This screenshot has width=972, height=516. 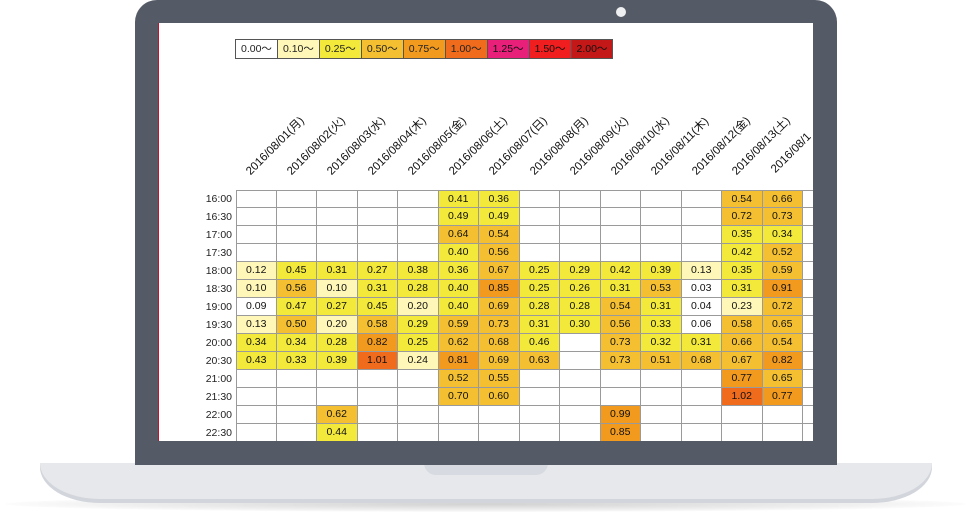 What do you see at coordinates (256, 307) in the screenshot?
I see `heatmap-cell: 0.09` at bounding box center [256, 307].